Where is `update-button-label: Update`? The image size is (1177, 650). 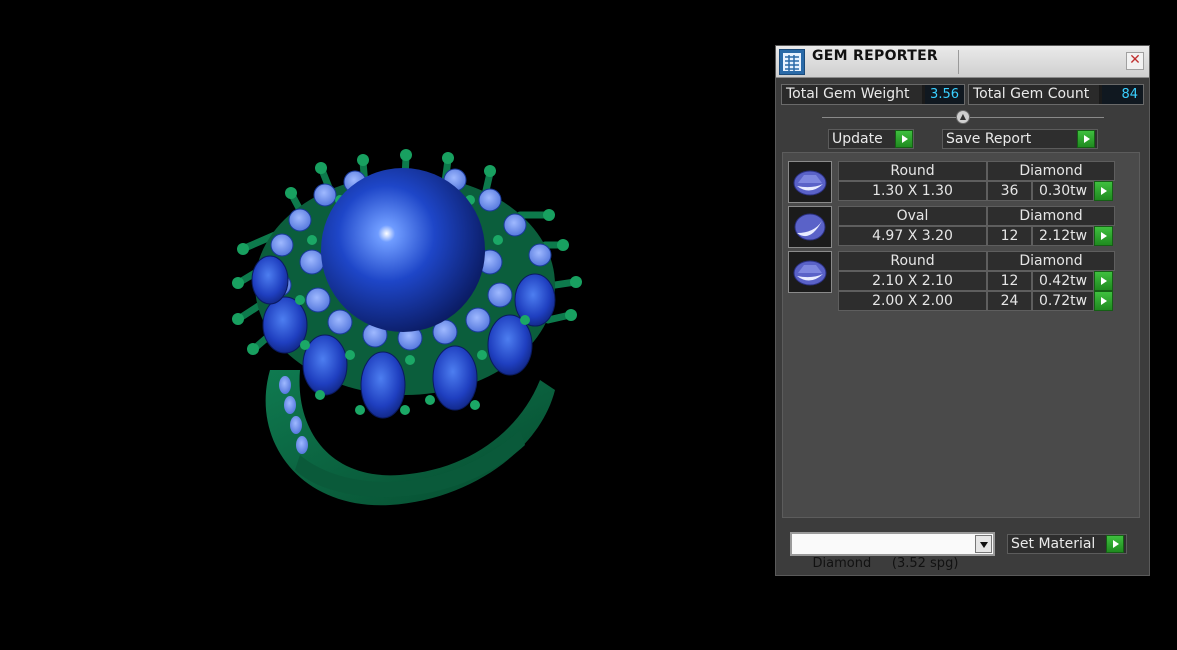
update-button-label: Update is located at coordinates (857, 139).